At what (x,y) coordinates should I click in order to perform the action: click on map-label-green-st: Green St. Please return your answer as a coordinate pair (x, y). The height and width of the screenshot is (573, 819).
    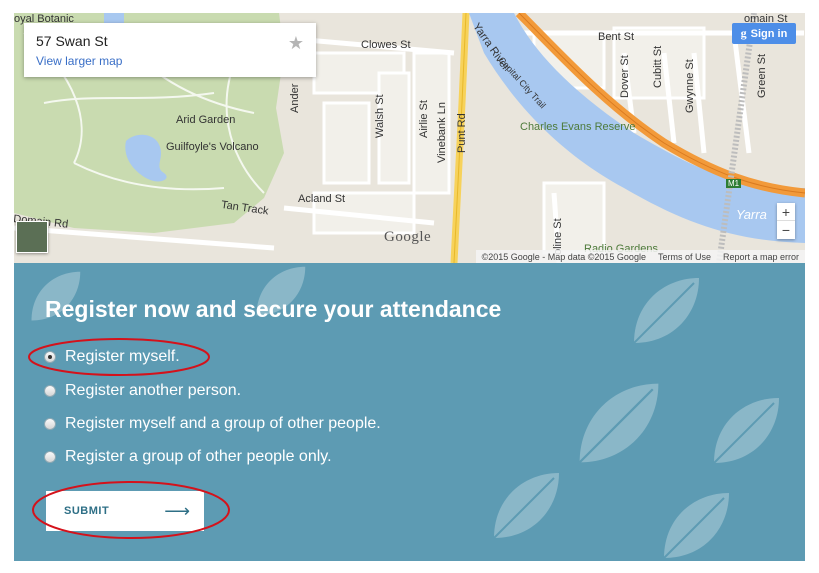
    Looking at the image, I should click on (762, 75).